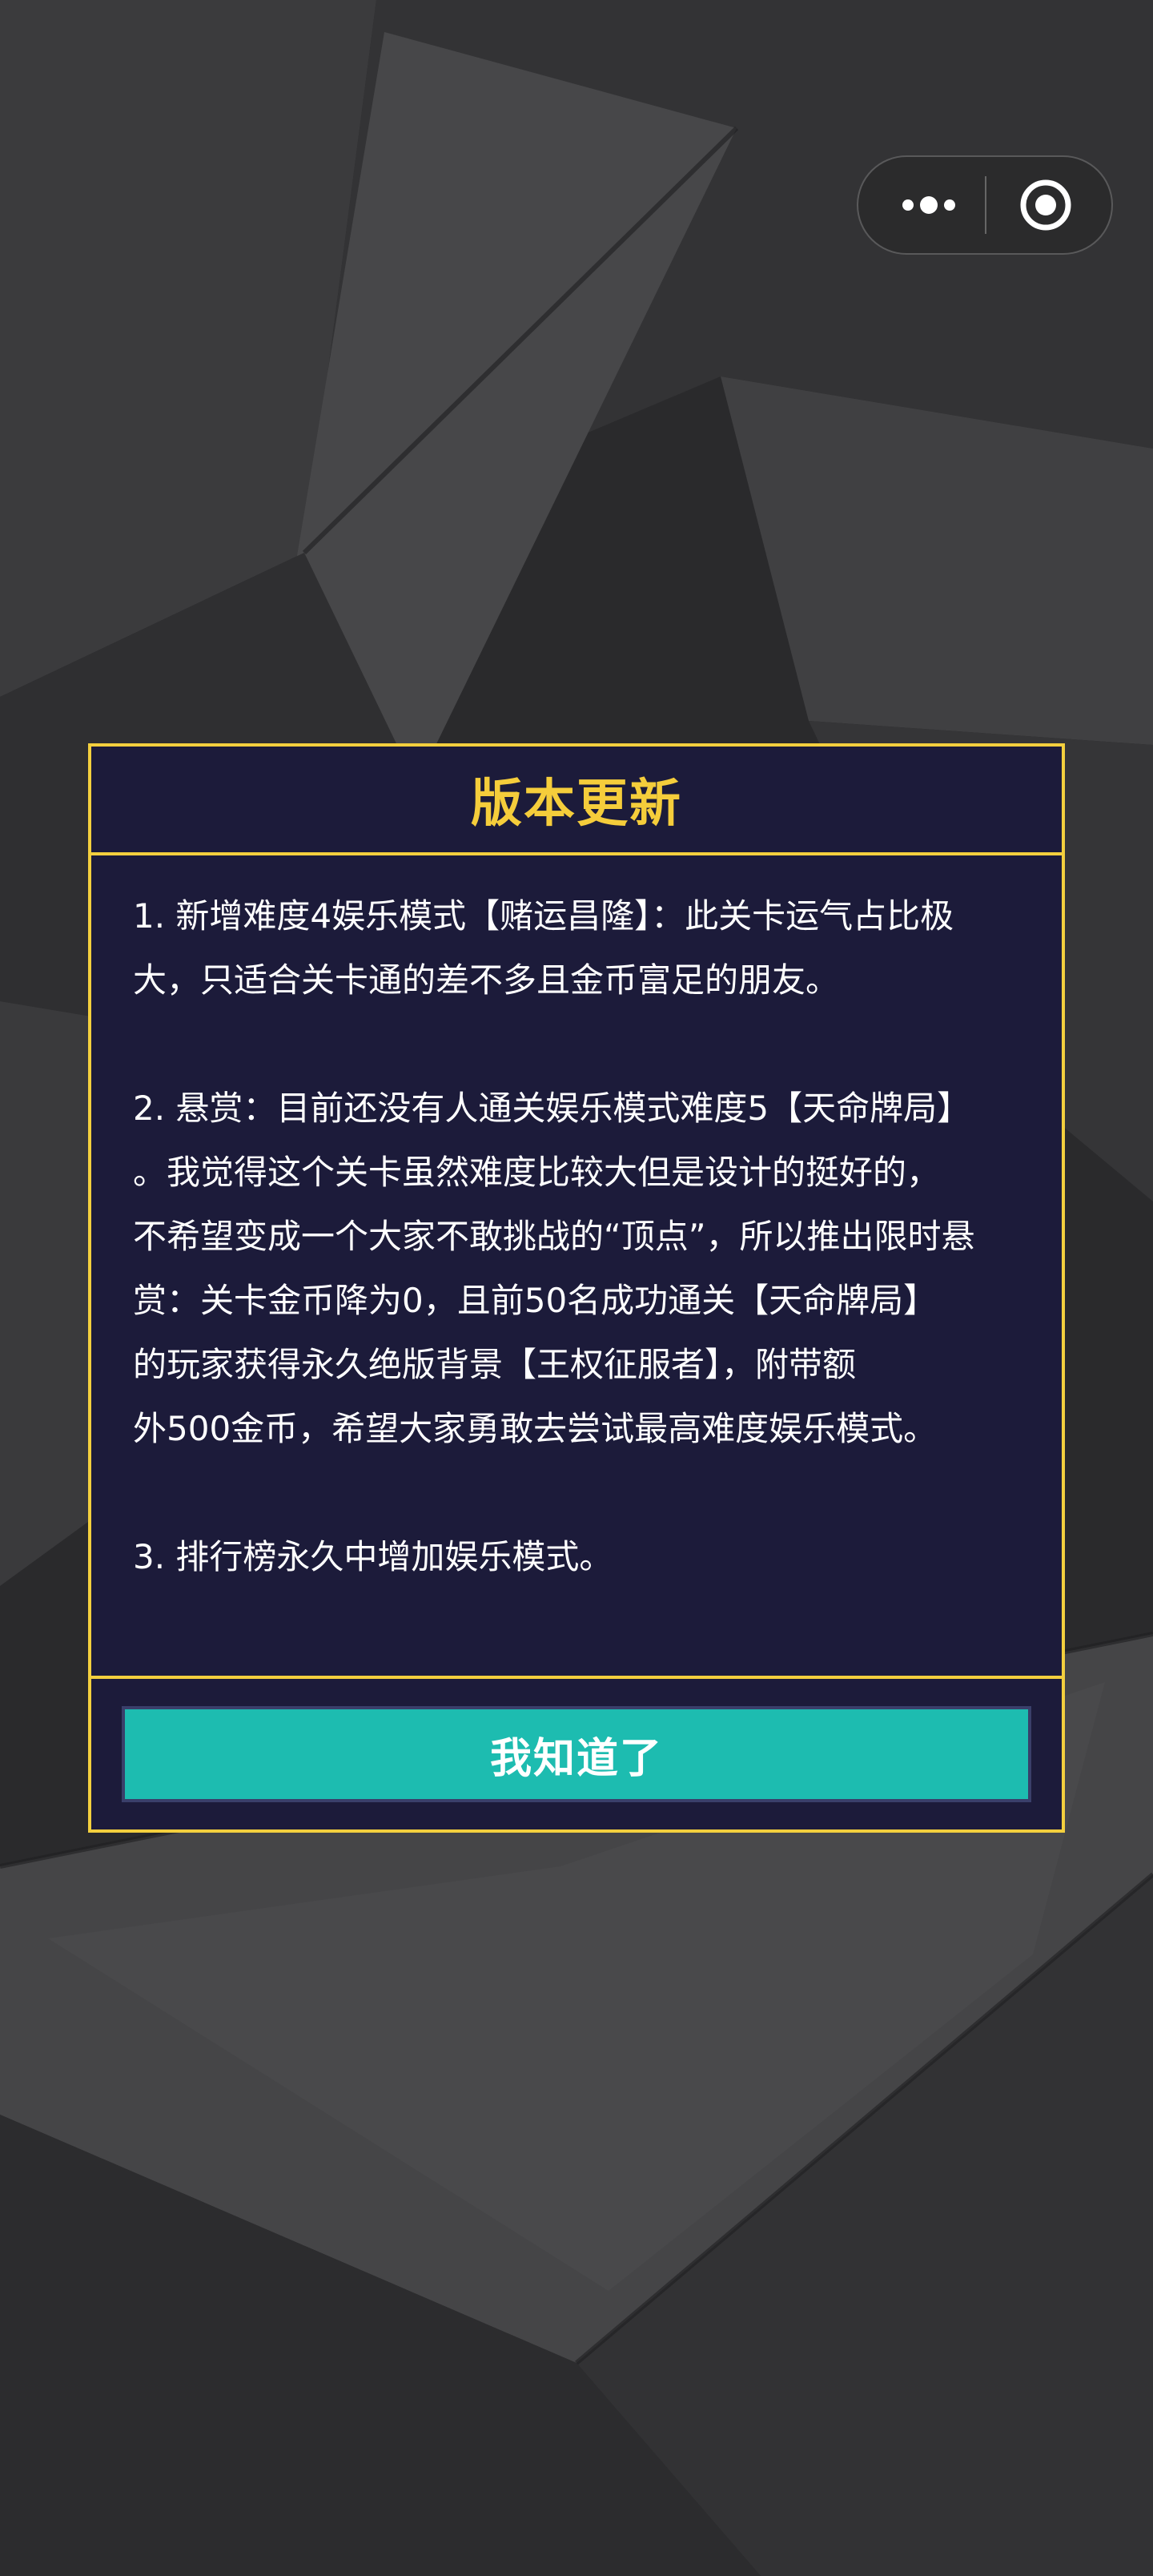  Describe the element at coordinates (544, 916) in the screenshot. I see `update-line: 1. 新增难度4娱乐模式【赌运昌隆】：此关卡运气占比极` at that location.